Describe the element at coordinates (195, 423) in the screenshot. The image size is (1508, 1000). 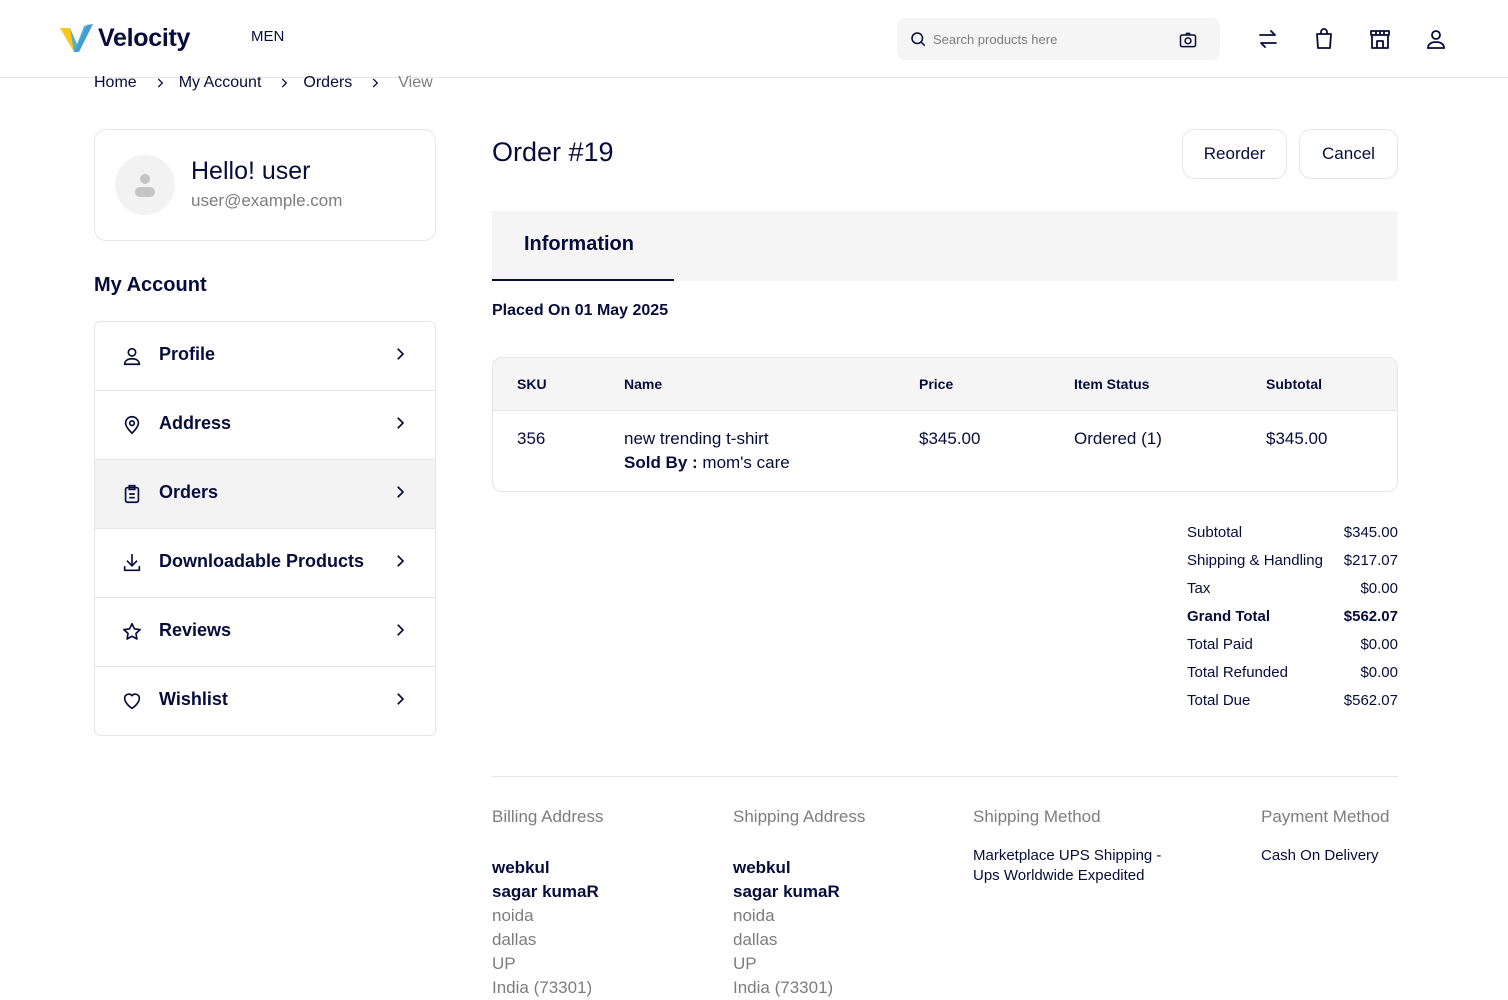
I see `sidebar-item-label: Address` at that location.